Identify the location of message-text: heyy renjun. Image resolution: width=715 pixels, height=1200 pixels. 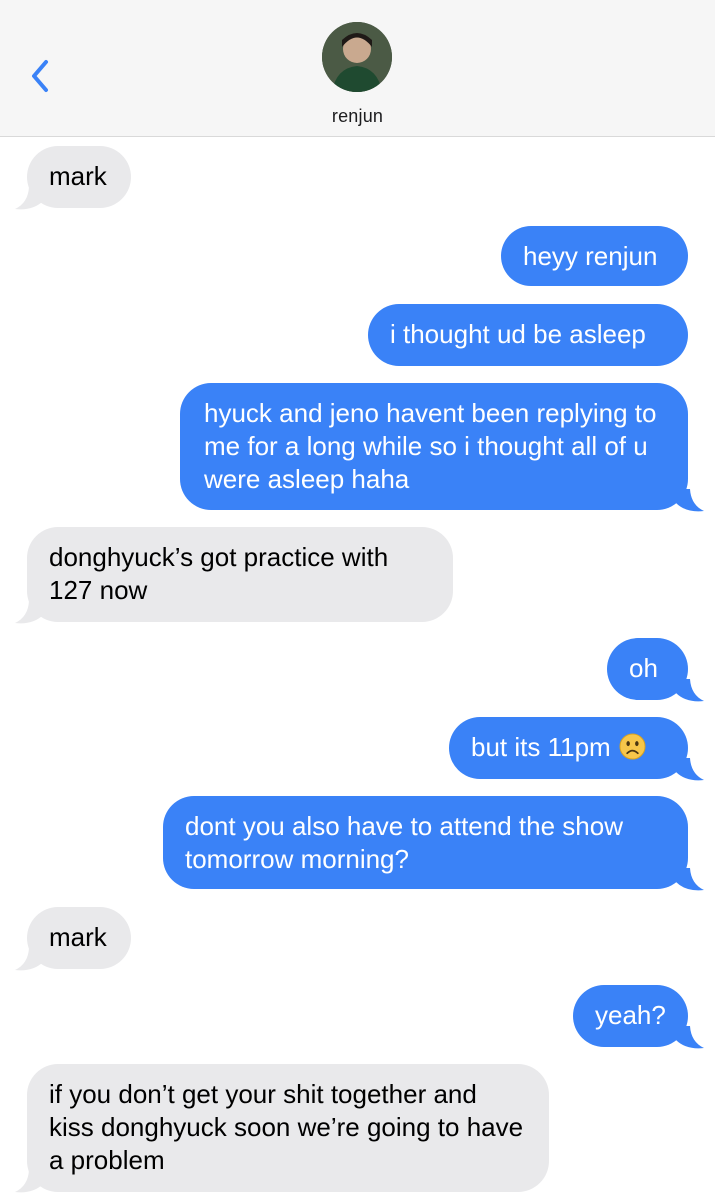
(590, 256).